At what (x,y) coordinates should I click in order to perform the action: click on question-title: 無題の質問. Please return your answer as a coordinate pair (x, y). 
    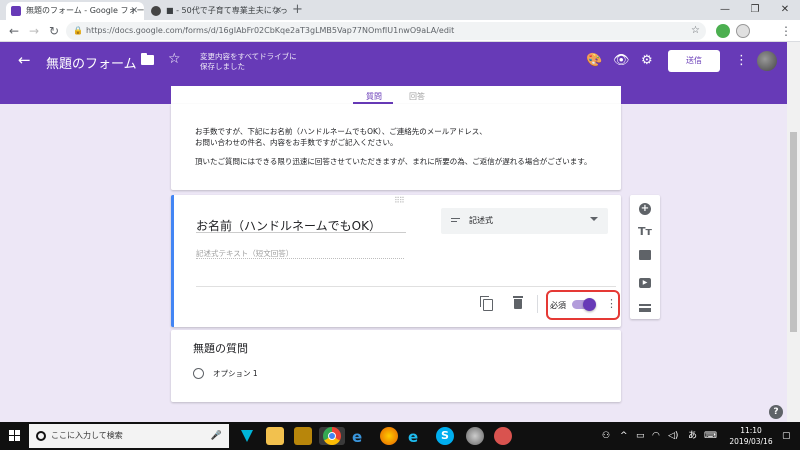
    Looking at the image, I should click on (220, 348).